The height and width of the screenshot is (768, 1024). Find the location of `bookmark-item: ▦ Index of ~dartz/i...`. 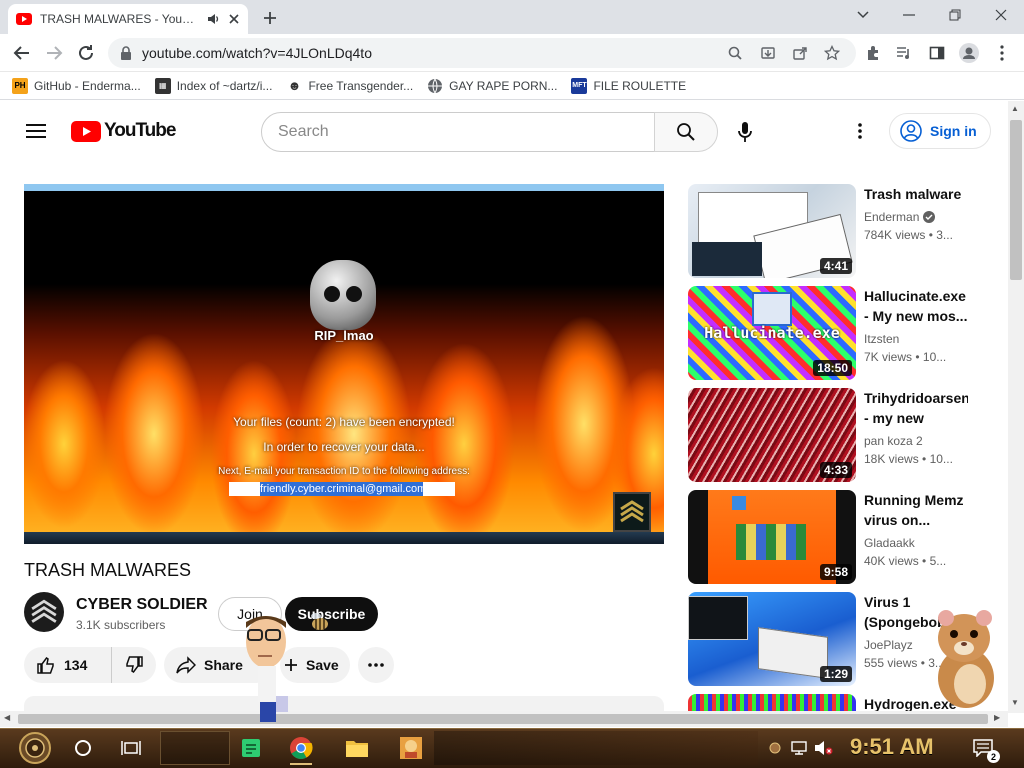

bookmark-item: ▦ Index of ~dartz/i... is located at coordinates (213, 85).